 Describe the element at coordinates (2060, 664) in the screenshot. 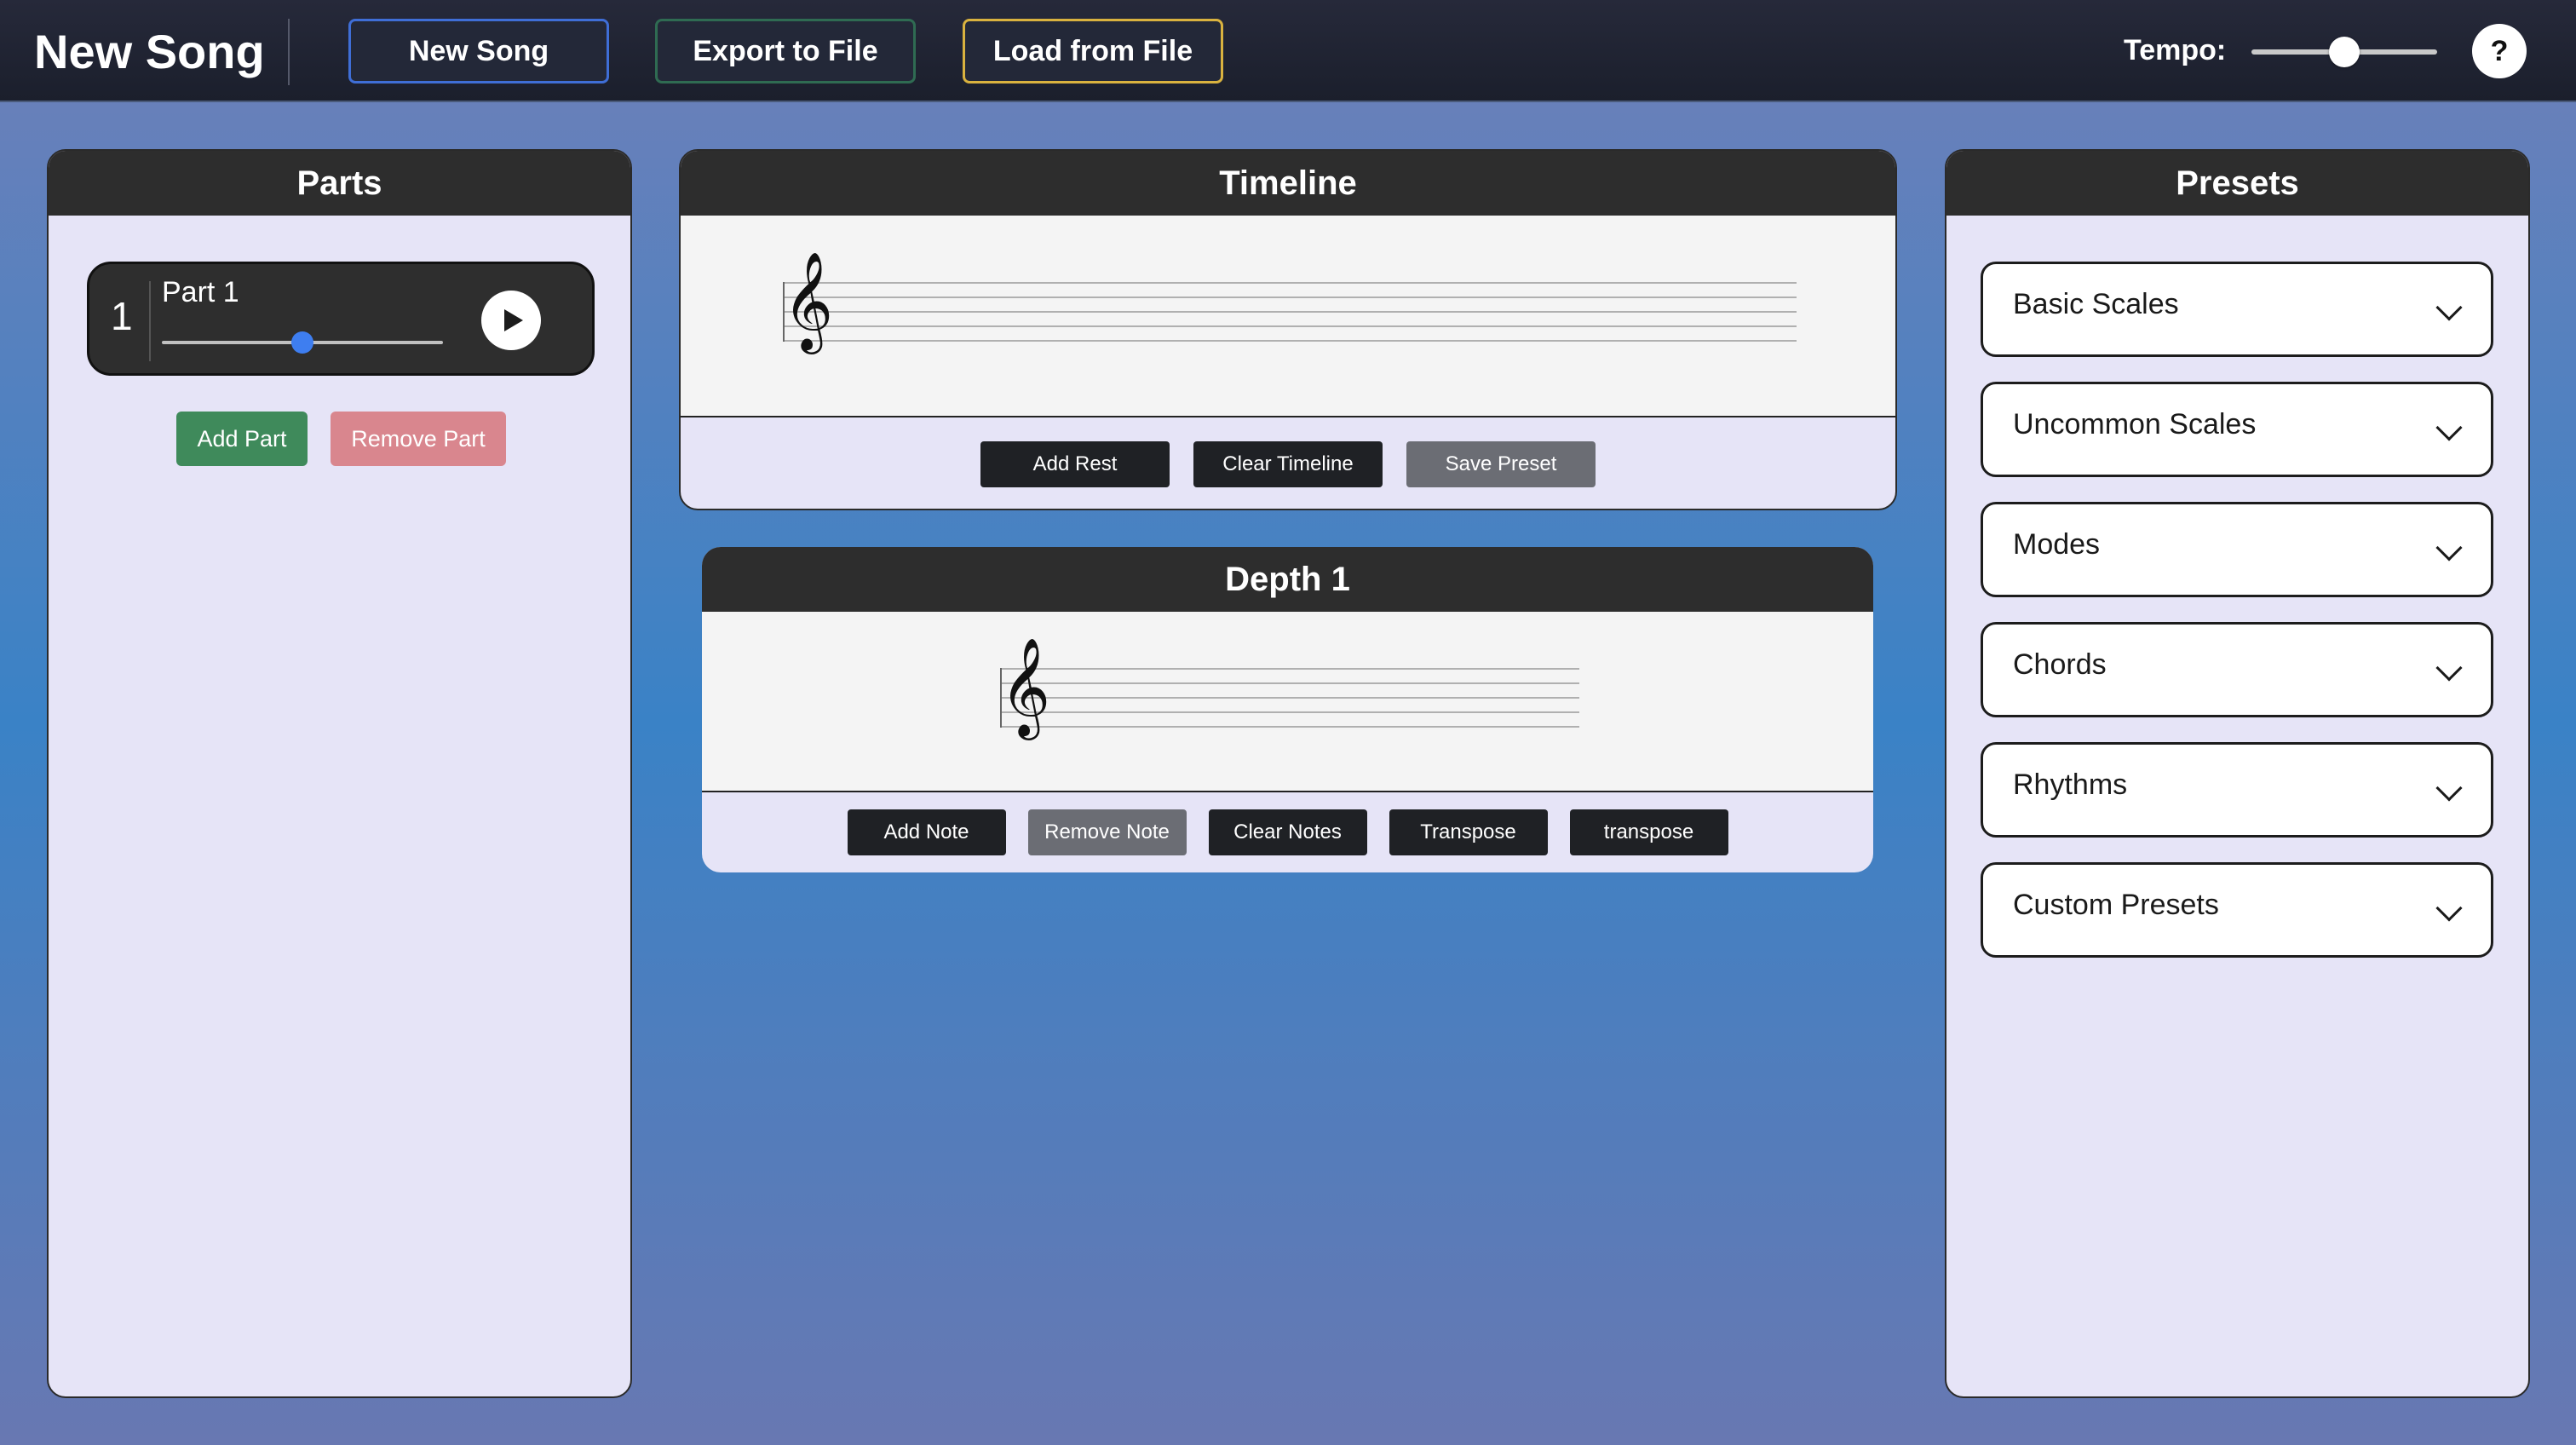

I see `preset-label: Chords` at that location.